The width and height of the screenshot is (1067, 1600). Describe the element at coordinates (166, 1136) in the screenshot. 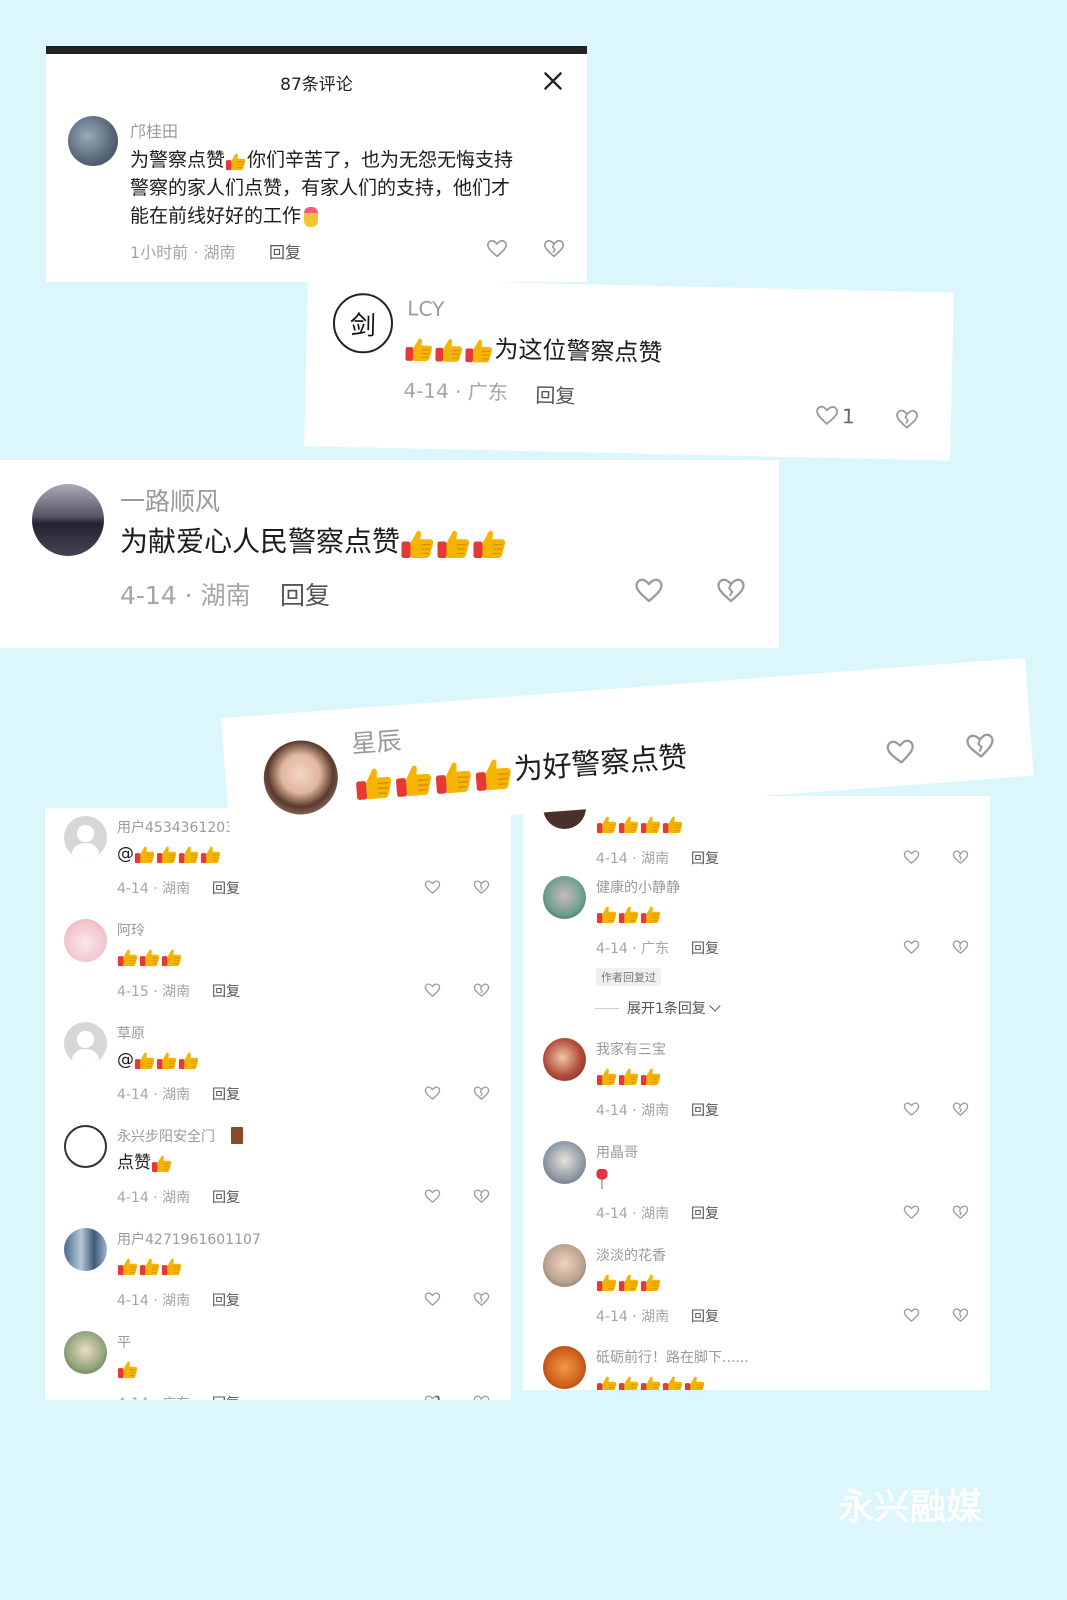

I see `commenter-name: 永兴步阳安全门` at that location.